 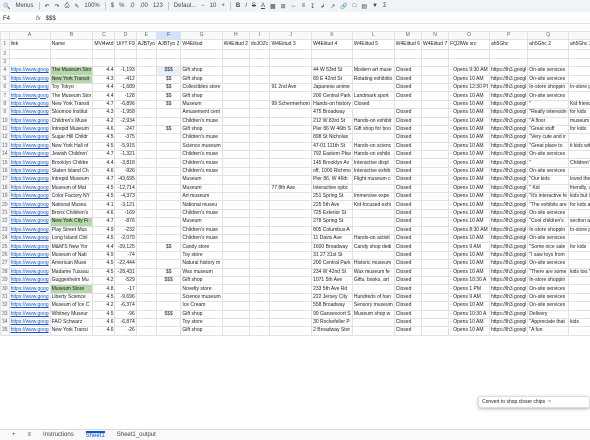 I want to click on cell: for kids, so click(x=579, y=247).